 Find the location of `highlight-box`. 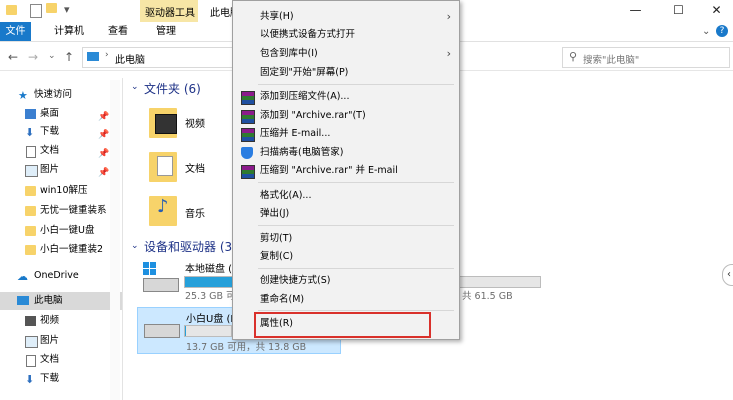

highlight-box is located at coordinates (342, 325).